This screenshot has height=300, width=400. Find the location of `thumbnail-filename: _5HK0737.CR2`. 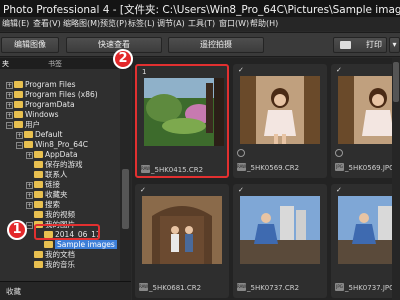

thumbnail-filename: _5HK0737.CR2 is located at coordinates (273, 288).